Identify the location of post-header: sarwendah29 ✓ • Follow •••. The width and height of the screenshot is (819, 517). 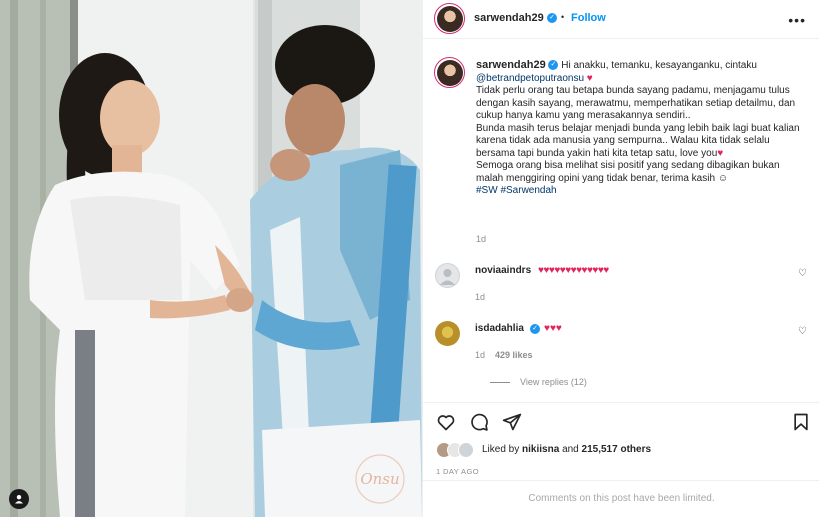
(621, 19).